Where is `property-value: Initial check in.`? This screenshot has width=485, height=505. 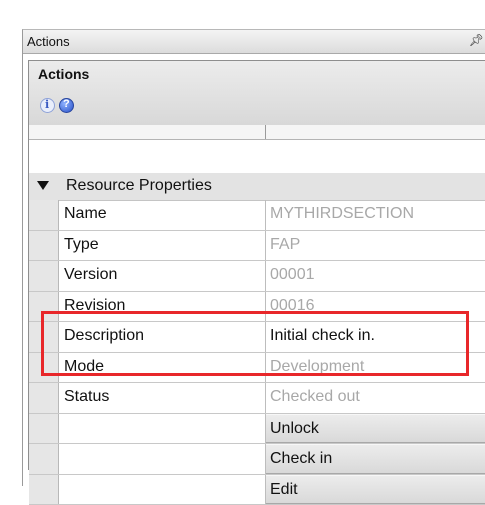
property-value: Initial check in. is located at coordinates (322, 336).